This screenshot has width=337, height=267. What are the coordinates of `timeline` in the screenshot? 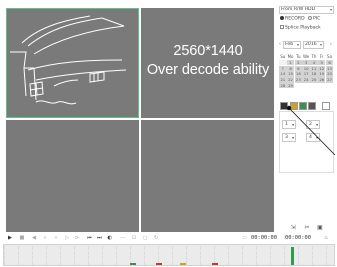 It's located at (169, 255).